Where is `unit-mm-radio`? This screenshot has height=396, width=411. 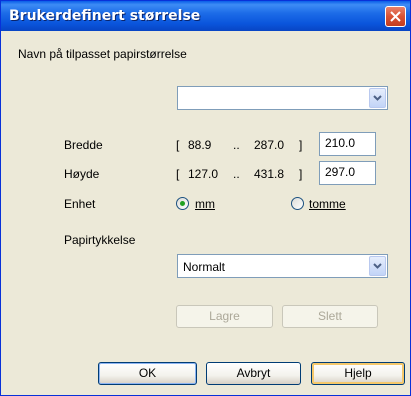
unit-mm-radio is located at coordinates (182, 203).